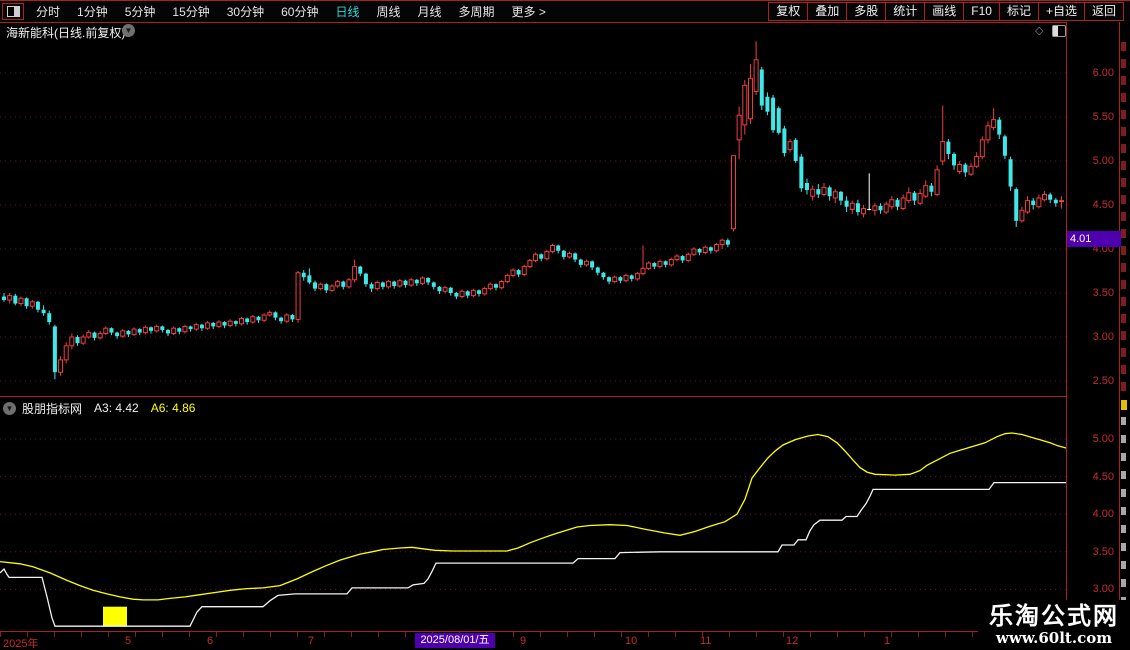  What do you see at coordinates (9, 408) in the screenshot?
I see `chevron-down-icon: ▼` at bounding box center [9, 408].